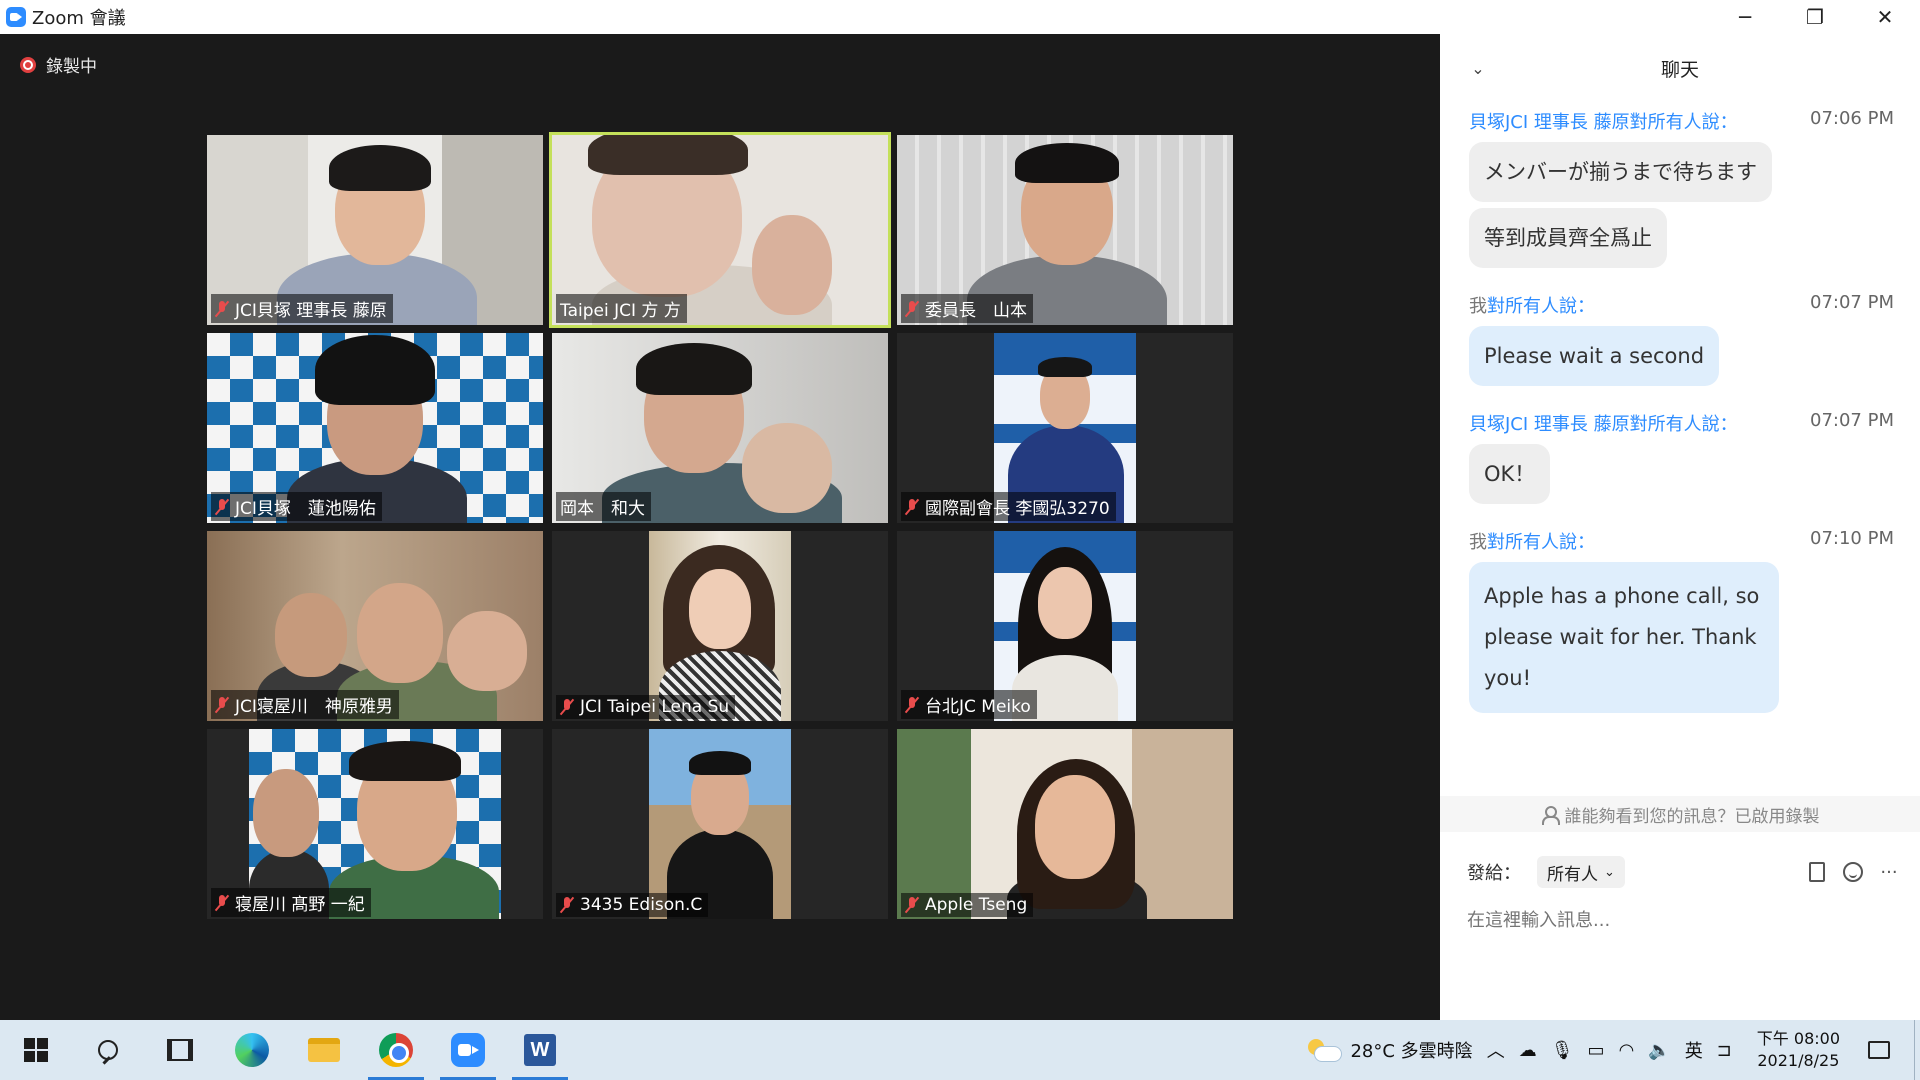 The height and width of the screenshot is (1080, 1920). I want to click on video-tile: 台北JC Meiko, so click(1065, 626).